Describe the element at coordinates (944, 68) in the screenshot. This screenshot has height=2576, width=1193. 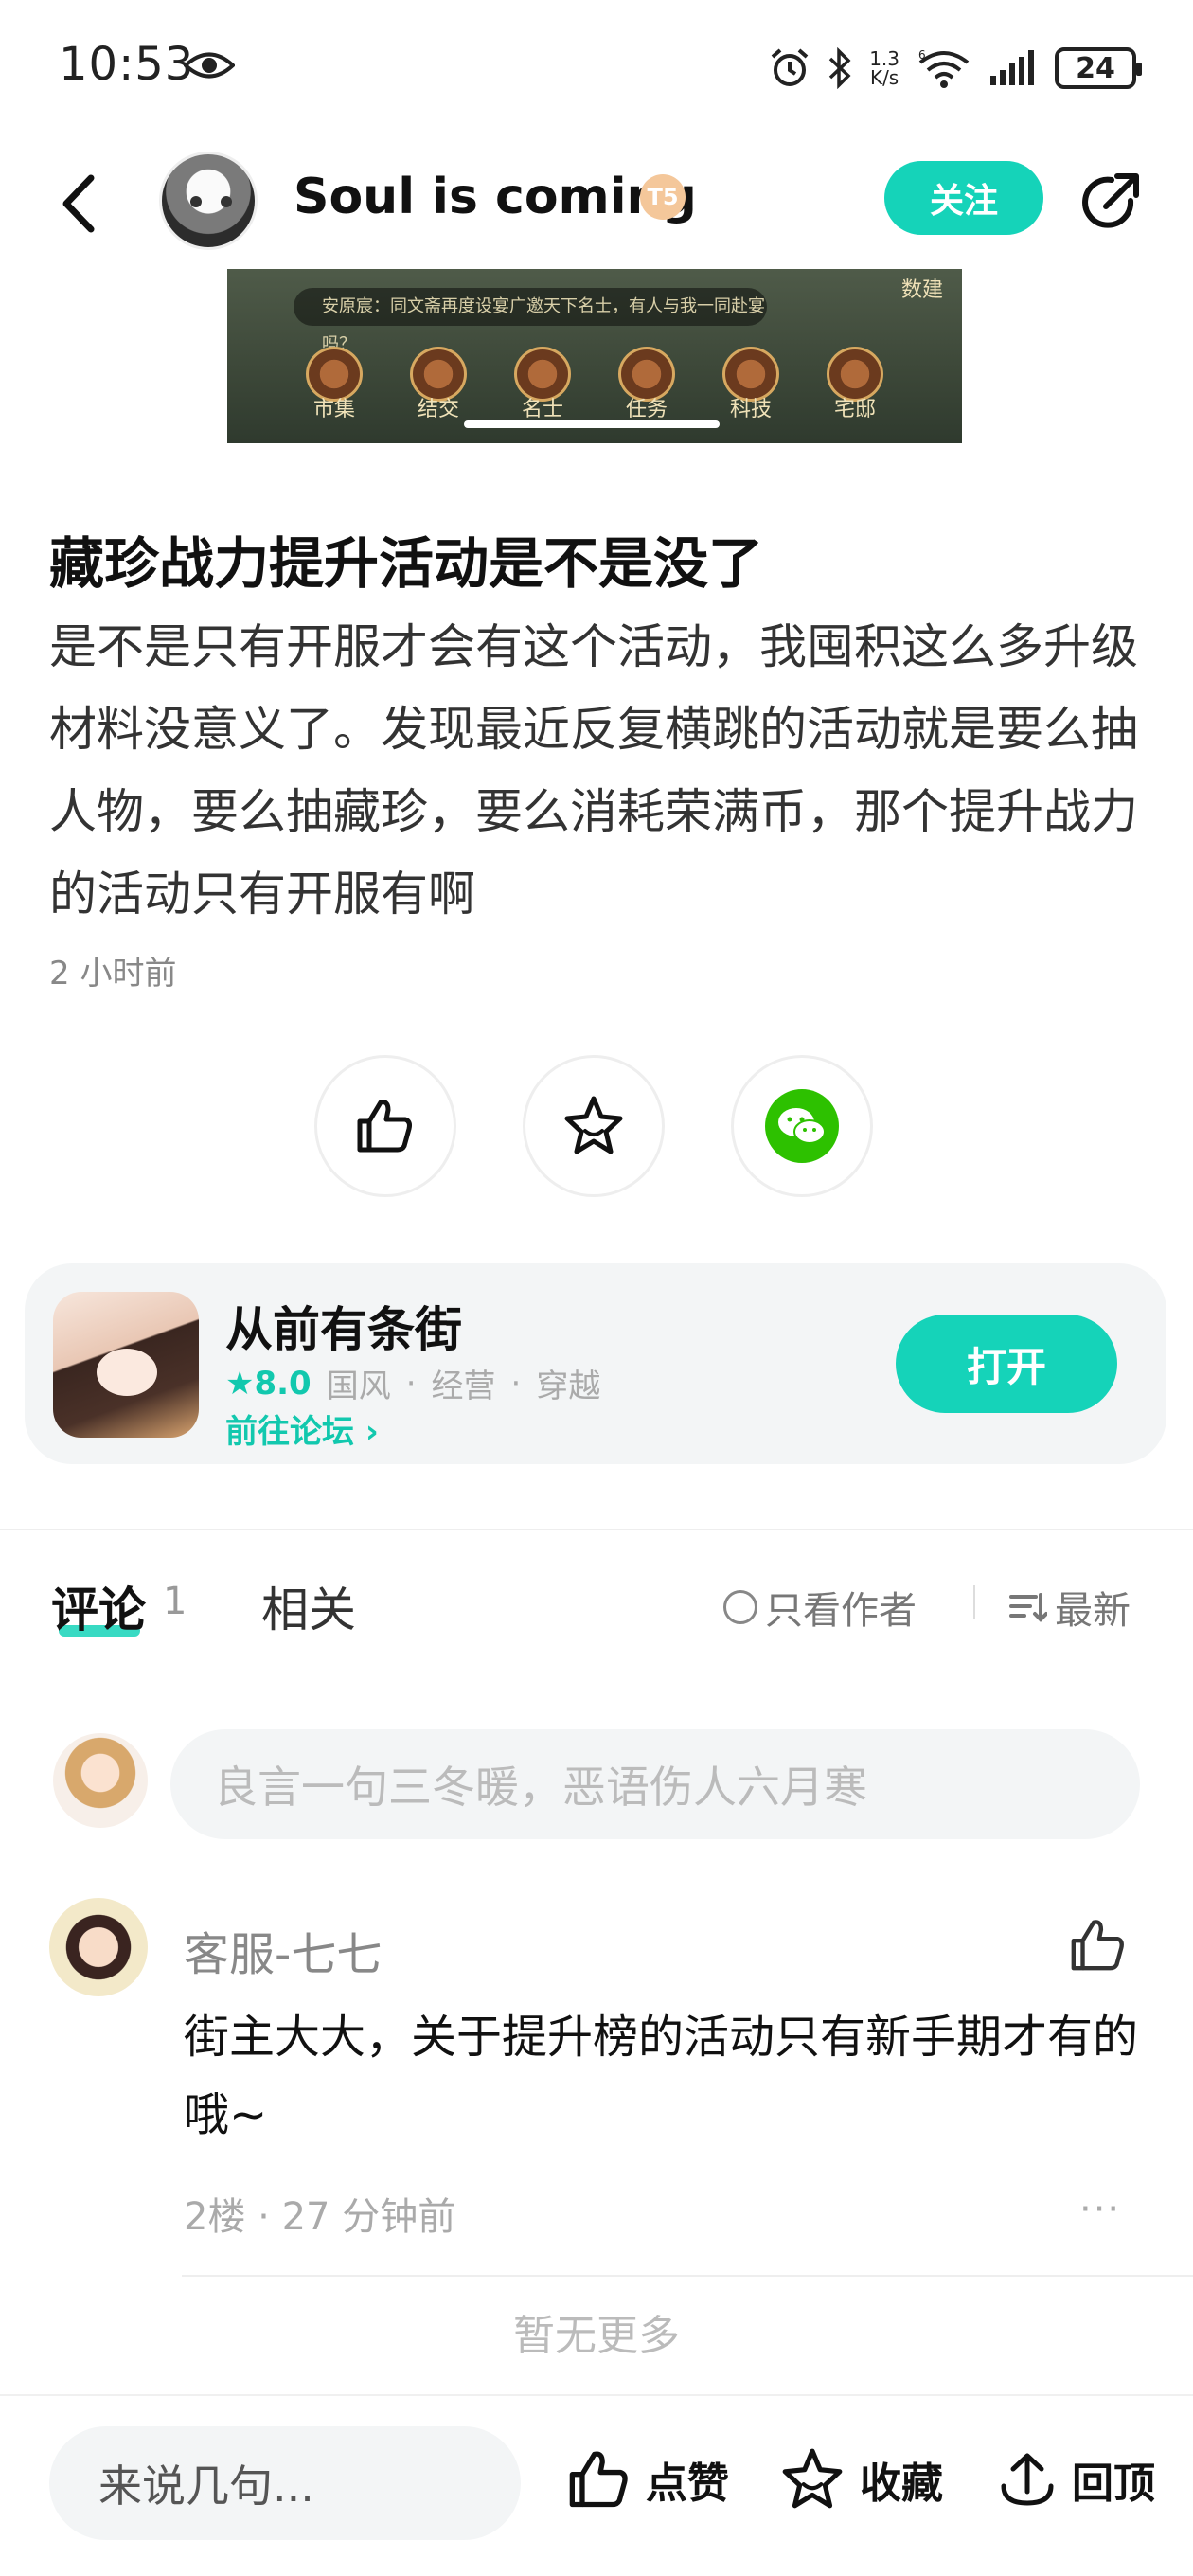
I see `wifi-icon: 6` at that location.